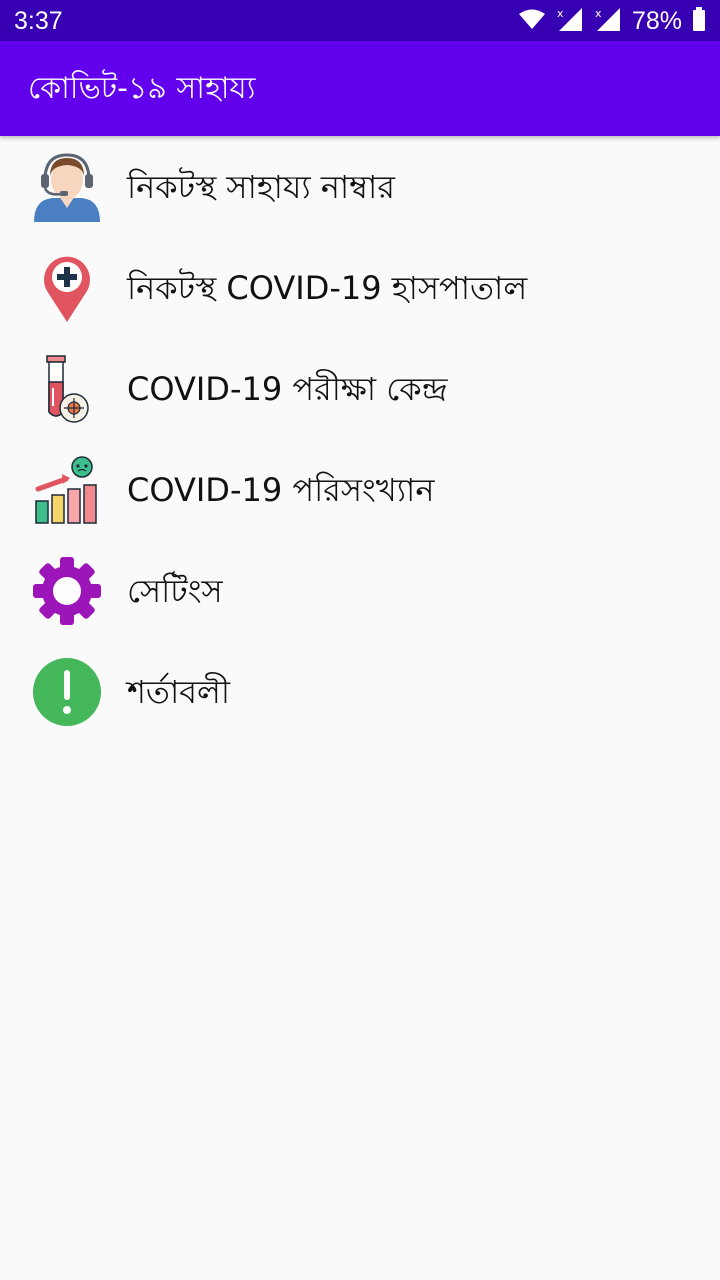 The image size is (720, 1280). What do you see at coordinates (67, 187) in the screenshot?
I see `support-agent-icon` at bounding box center [67, 187].